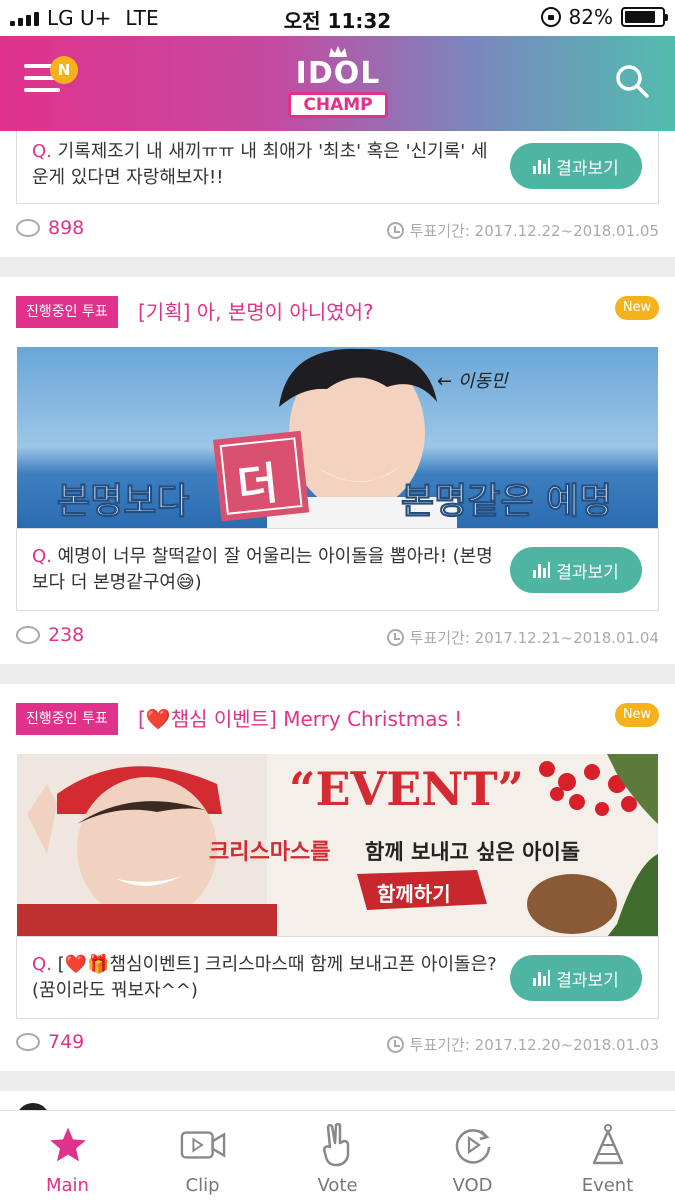 The image size is (675, 1200). Describe the element at coordinates (522, 230) in the screenshot. I see `vote-period: 투표기간: 2017.12.22~2018.01.05` at that location.